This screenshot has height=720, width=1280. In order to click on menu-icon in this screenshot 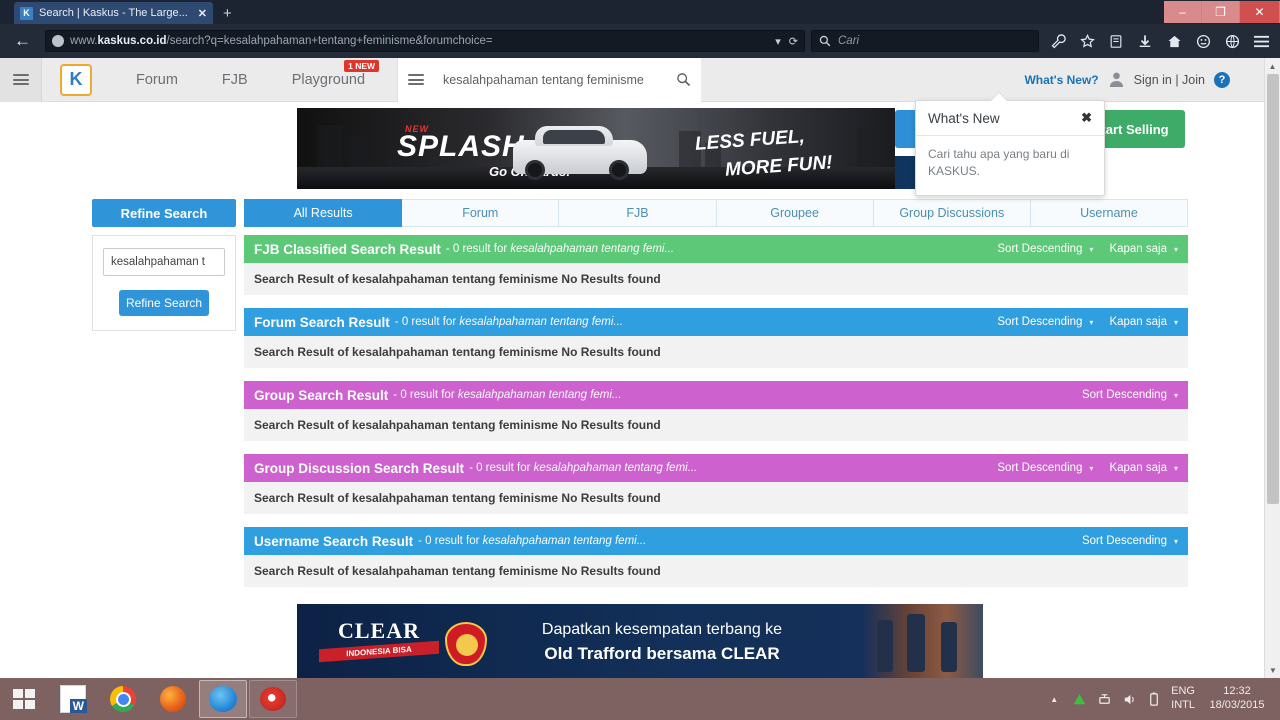, I will do `click(1261, 41)`.